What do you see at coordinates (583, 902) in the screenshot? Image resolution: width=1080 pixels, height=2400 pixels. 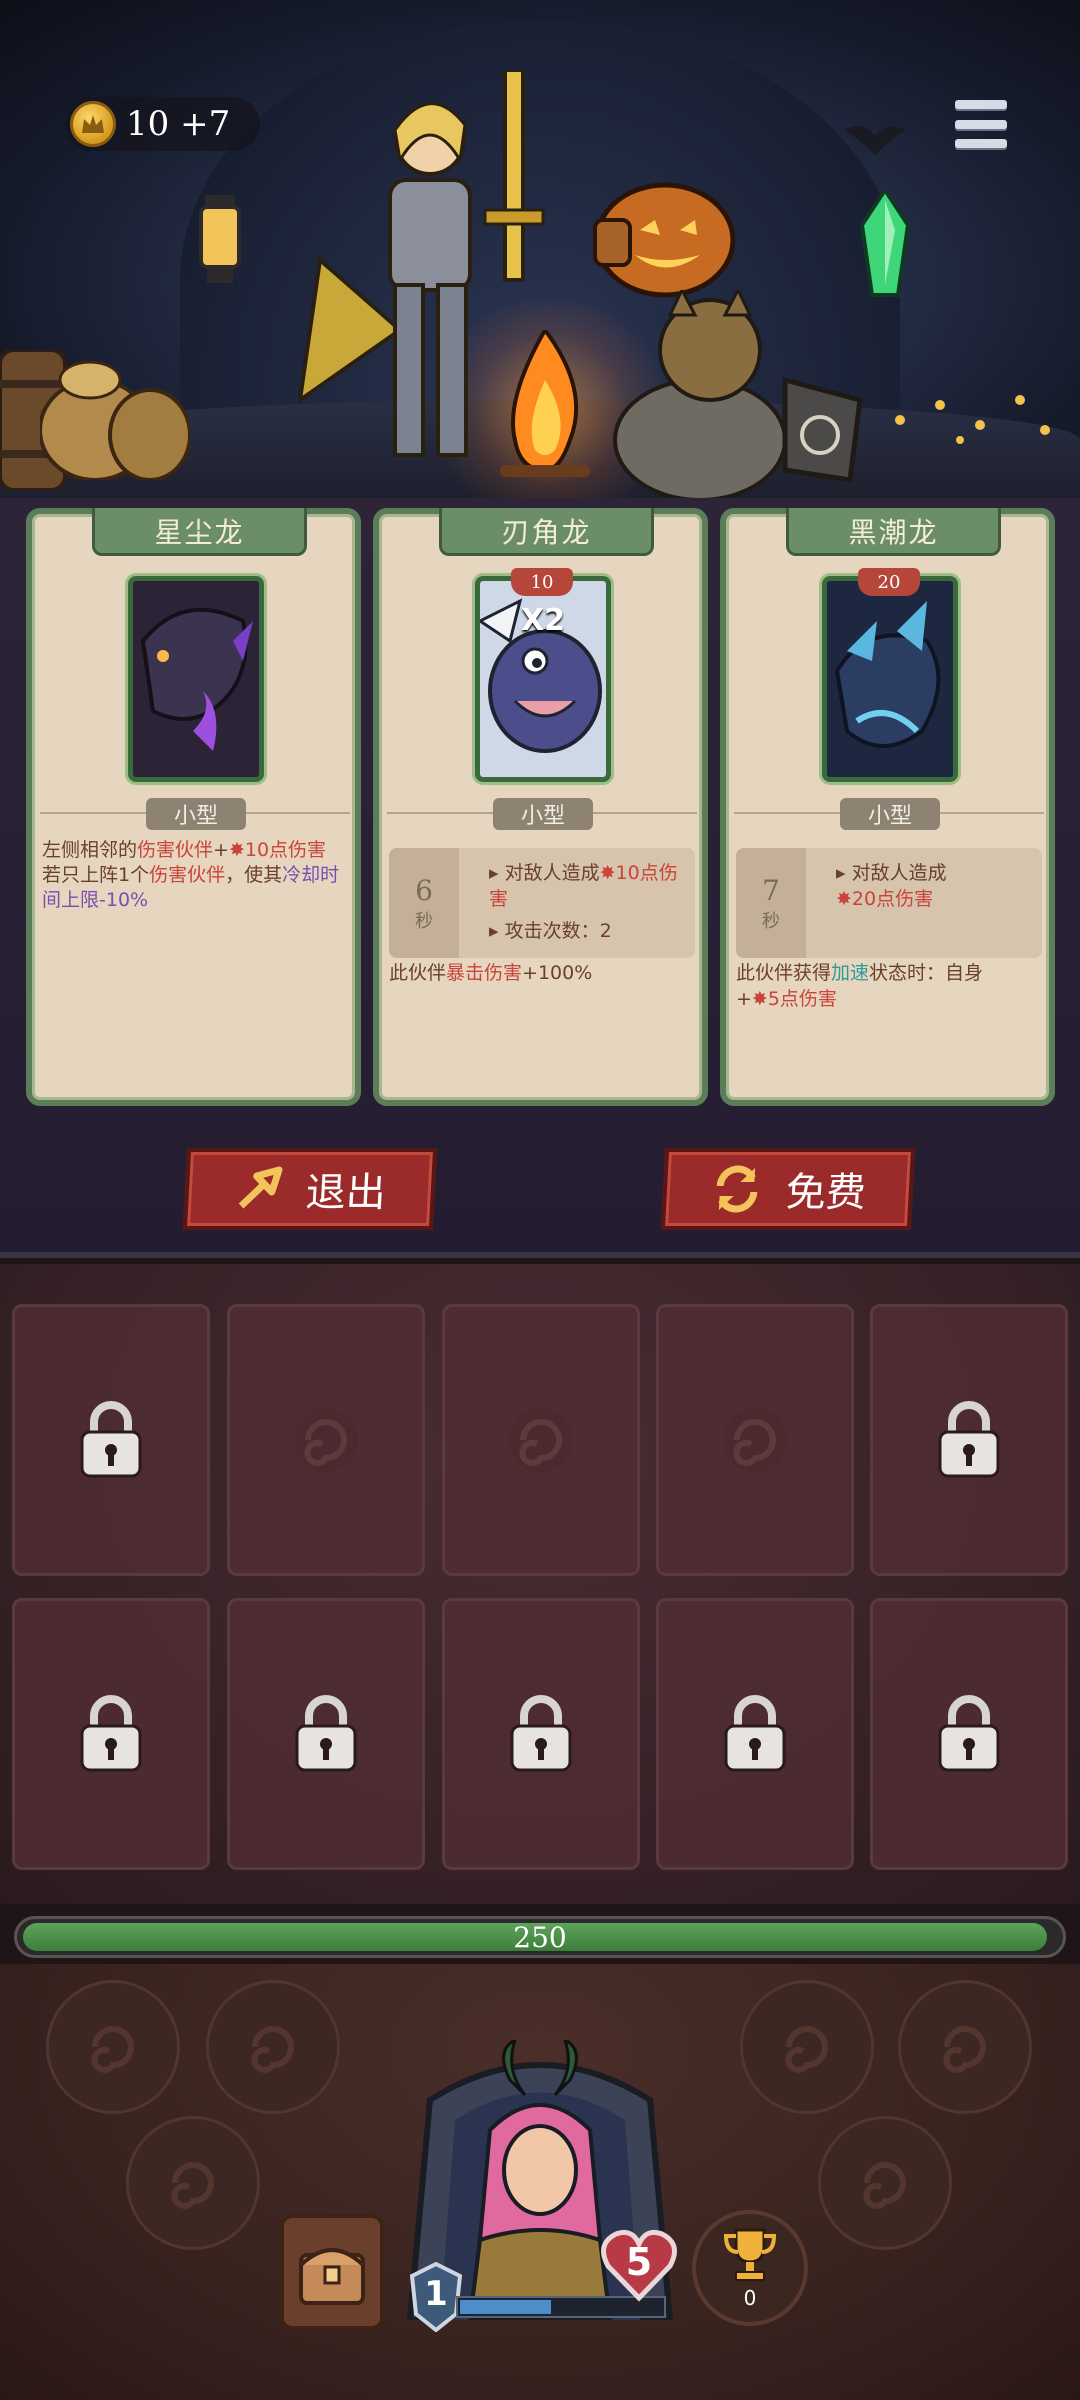 I see `stat-lines: ▸ 对敌人造成✸10点伤害 ▸ 攻击次数：2` at bounding box center [583, 902].